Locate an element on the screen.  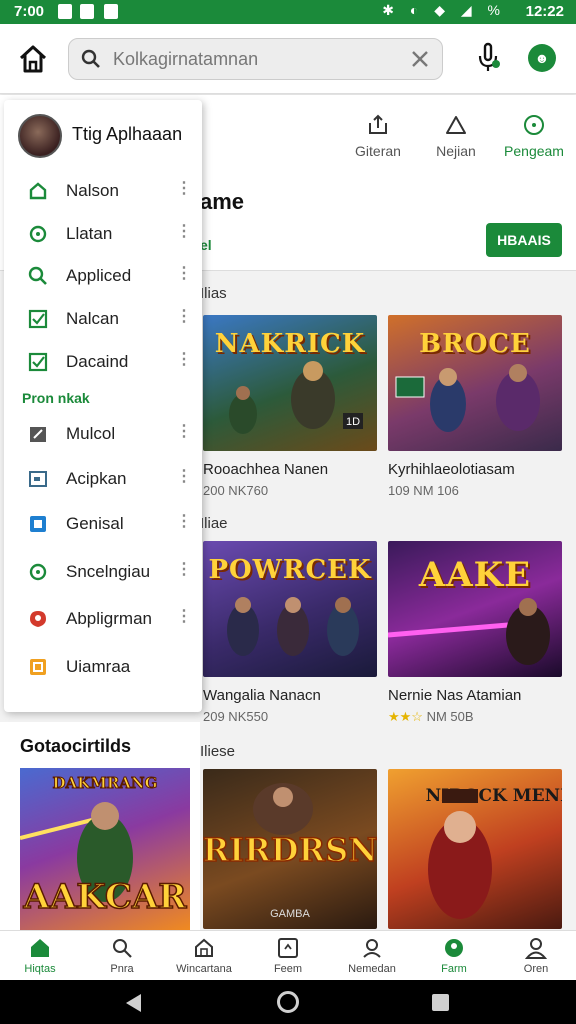
game-meta: 109 NM 106 is located at coordinates (423, 490).